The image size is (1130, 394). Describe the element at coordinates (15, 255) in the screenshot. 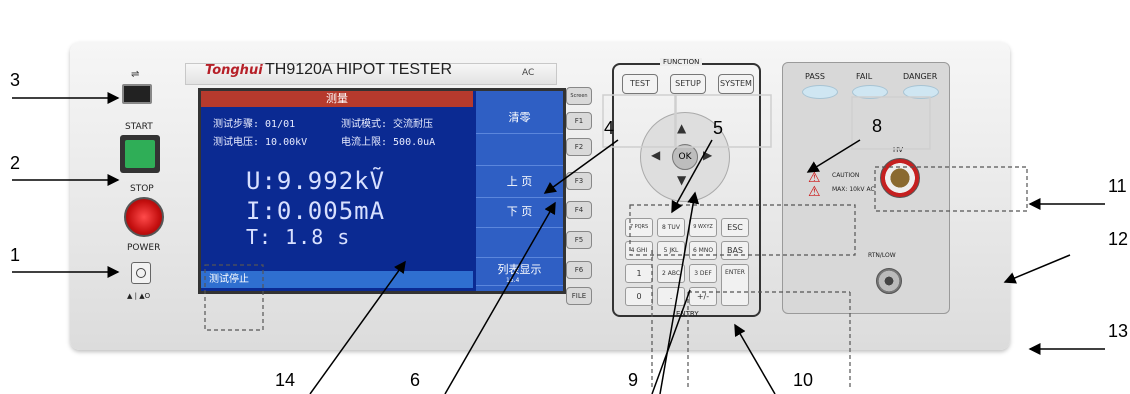

I see `callout-1: 1` at that location.